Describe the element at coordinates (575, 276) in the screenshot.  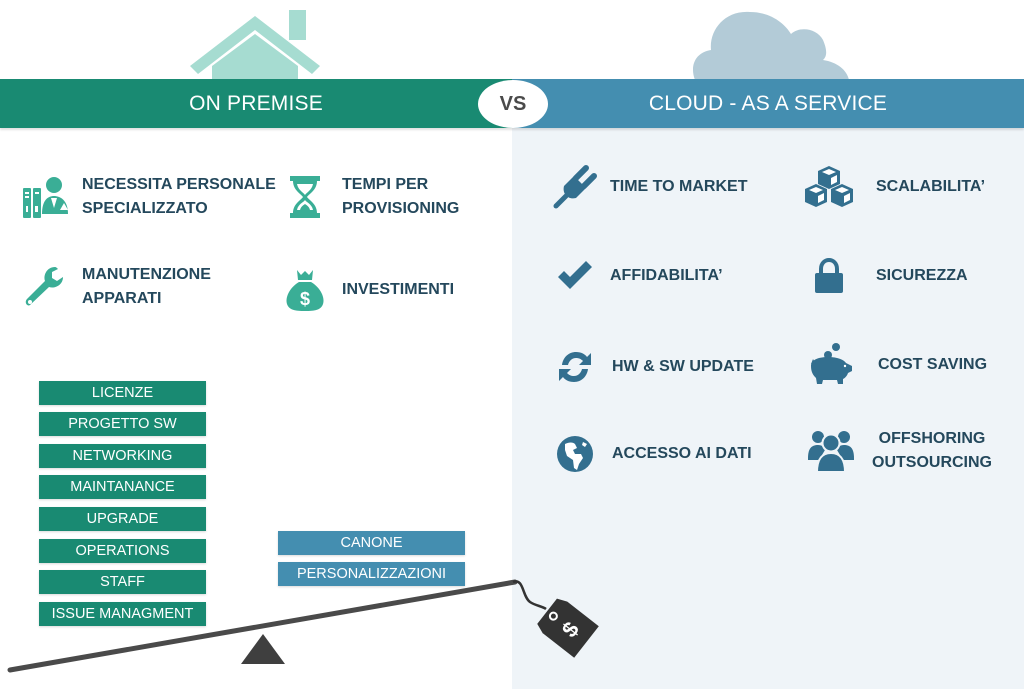
I see `checkmark-icon` at that location.